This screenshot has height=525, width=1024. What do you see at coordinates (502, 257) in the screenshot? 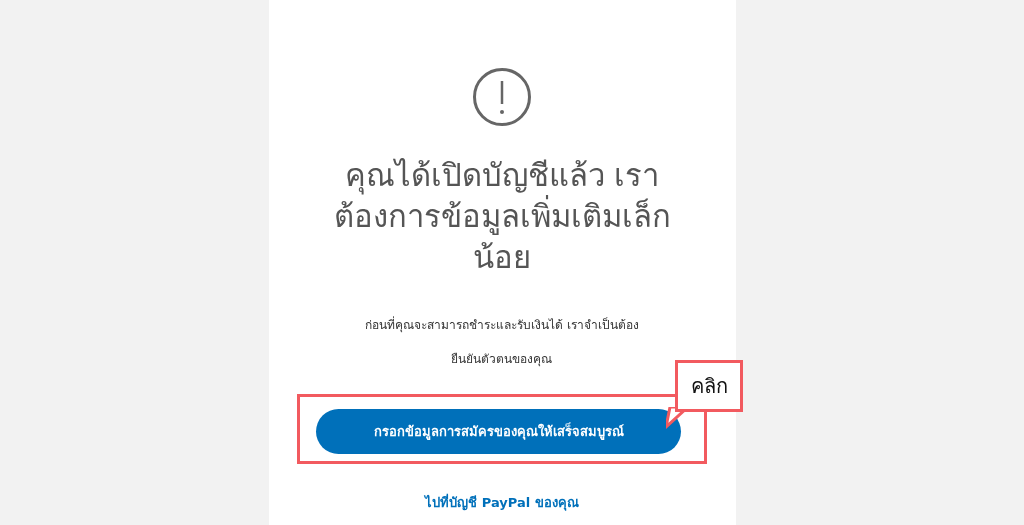
I see `heading-line: น้อย` at bounding box center [502, 257].